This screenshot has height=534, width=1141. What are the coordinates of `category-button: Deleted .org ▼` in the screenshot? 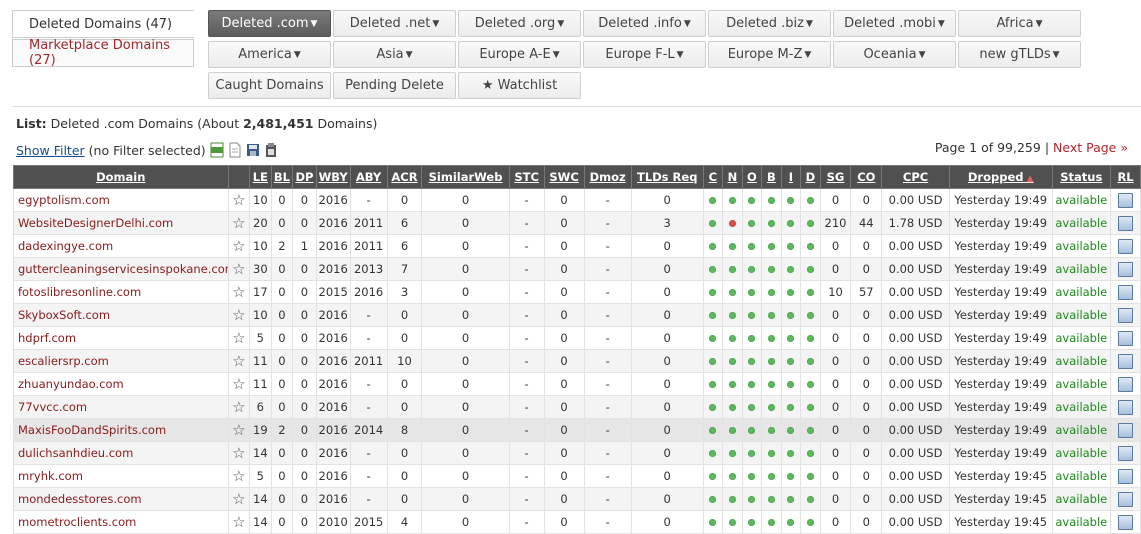 It's located at (519, 23).